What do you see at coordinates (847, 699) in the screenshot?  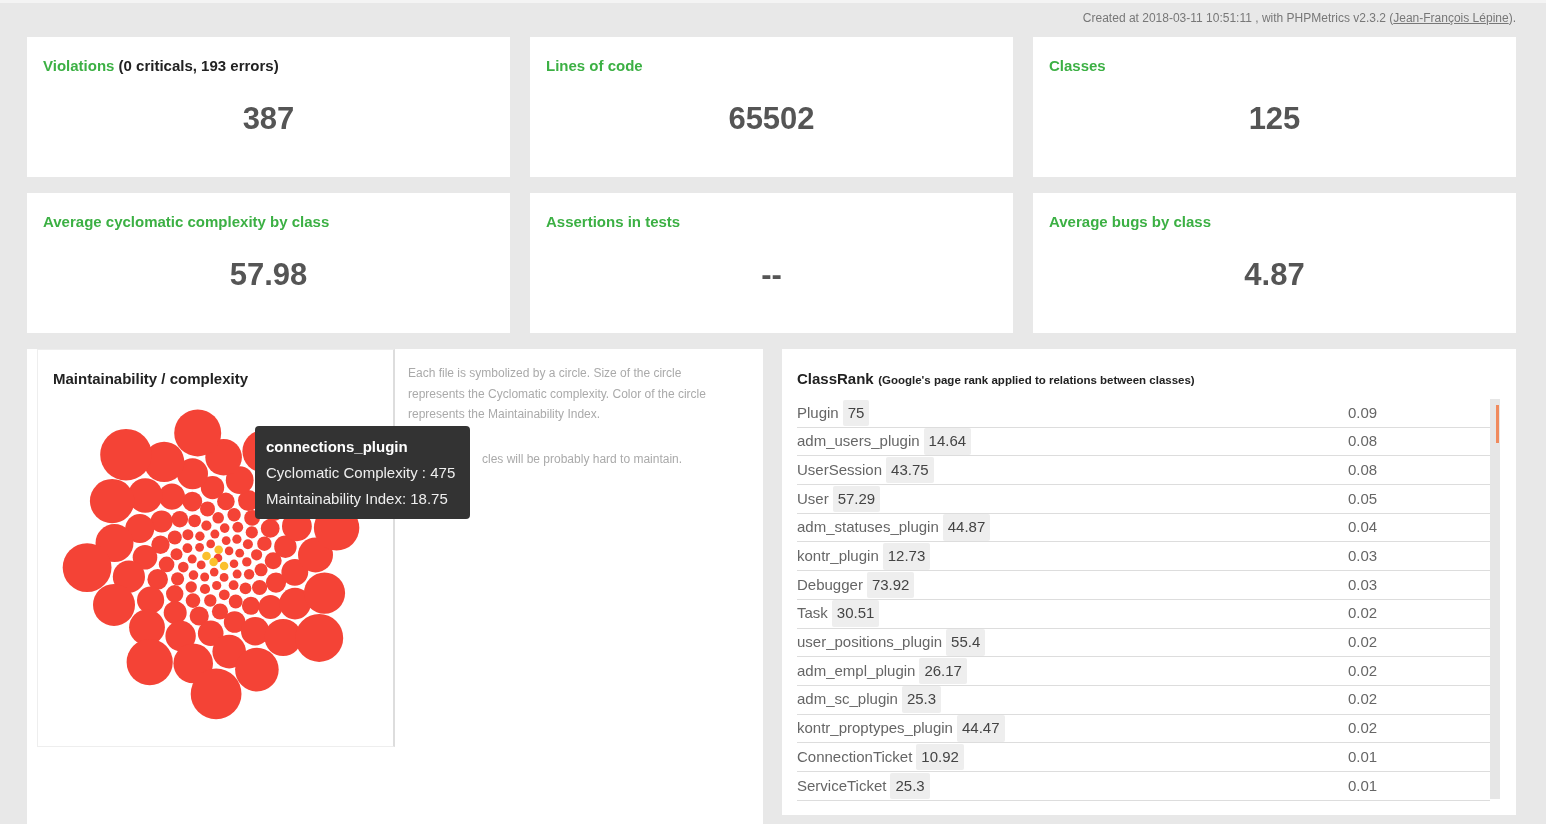 I see `class-name: adm_sc_plugin` at bounding box center [847, 699].